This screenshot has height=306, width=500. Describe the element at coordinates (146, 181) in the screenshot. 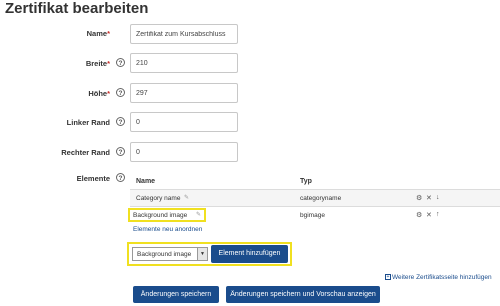

I see `column-header-name: Name` at that location.